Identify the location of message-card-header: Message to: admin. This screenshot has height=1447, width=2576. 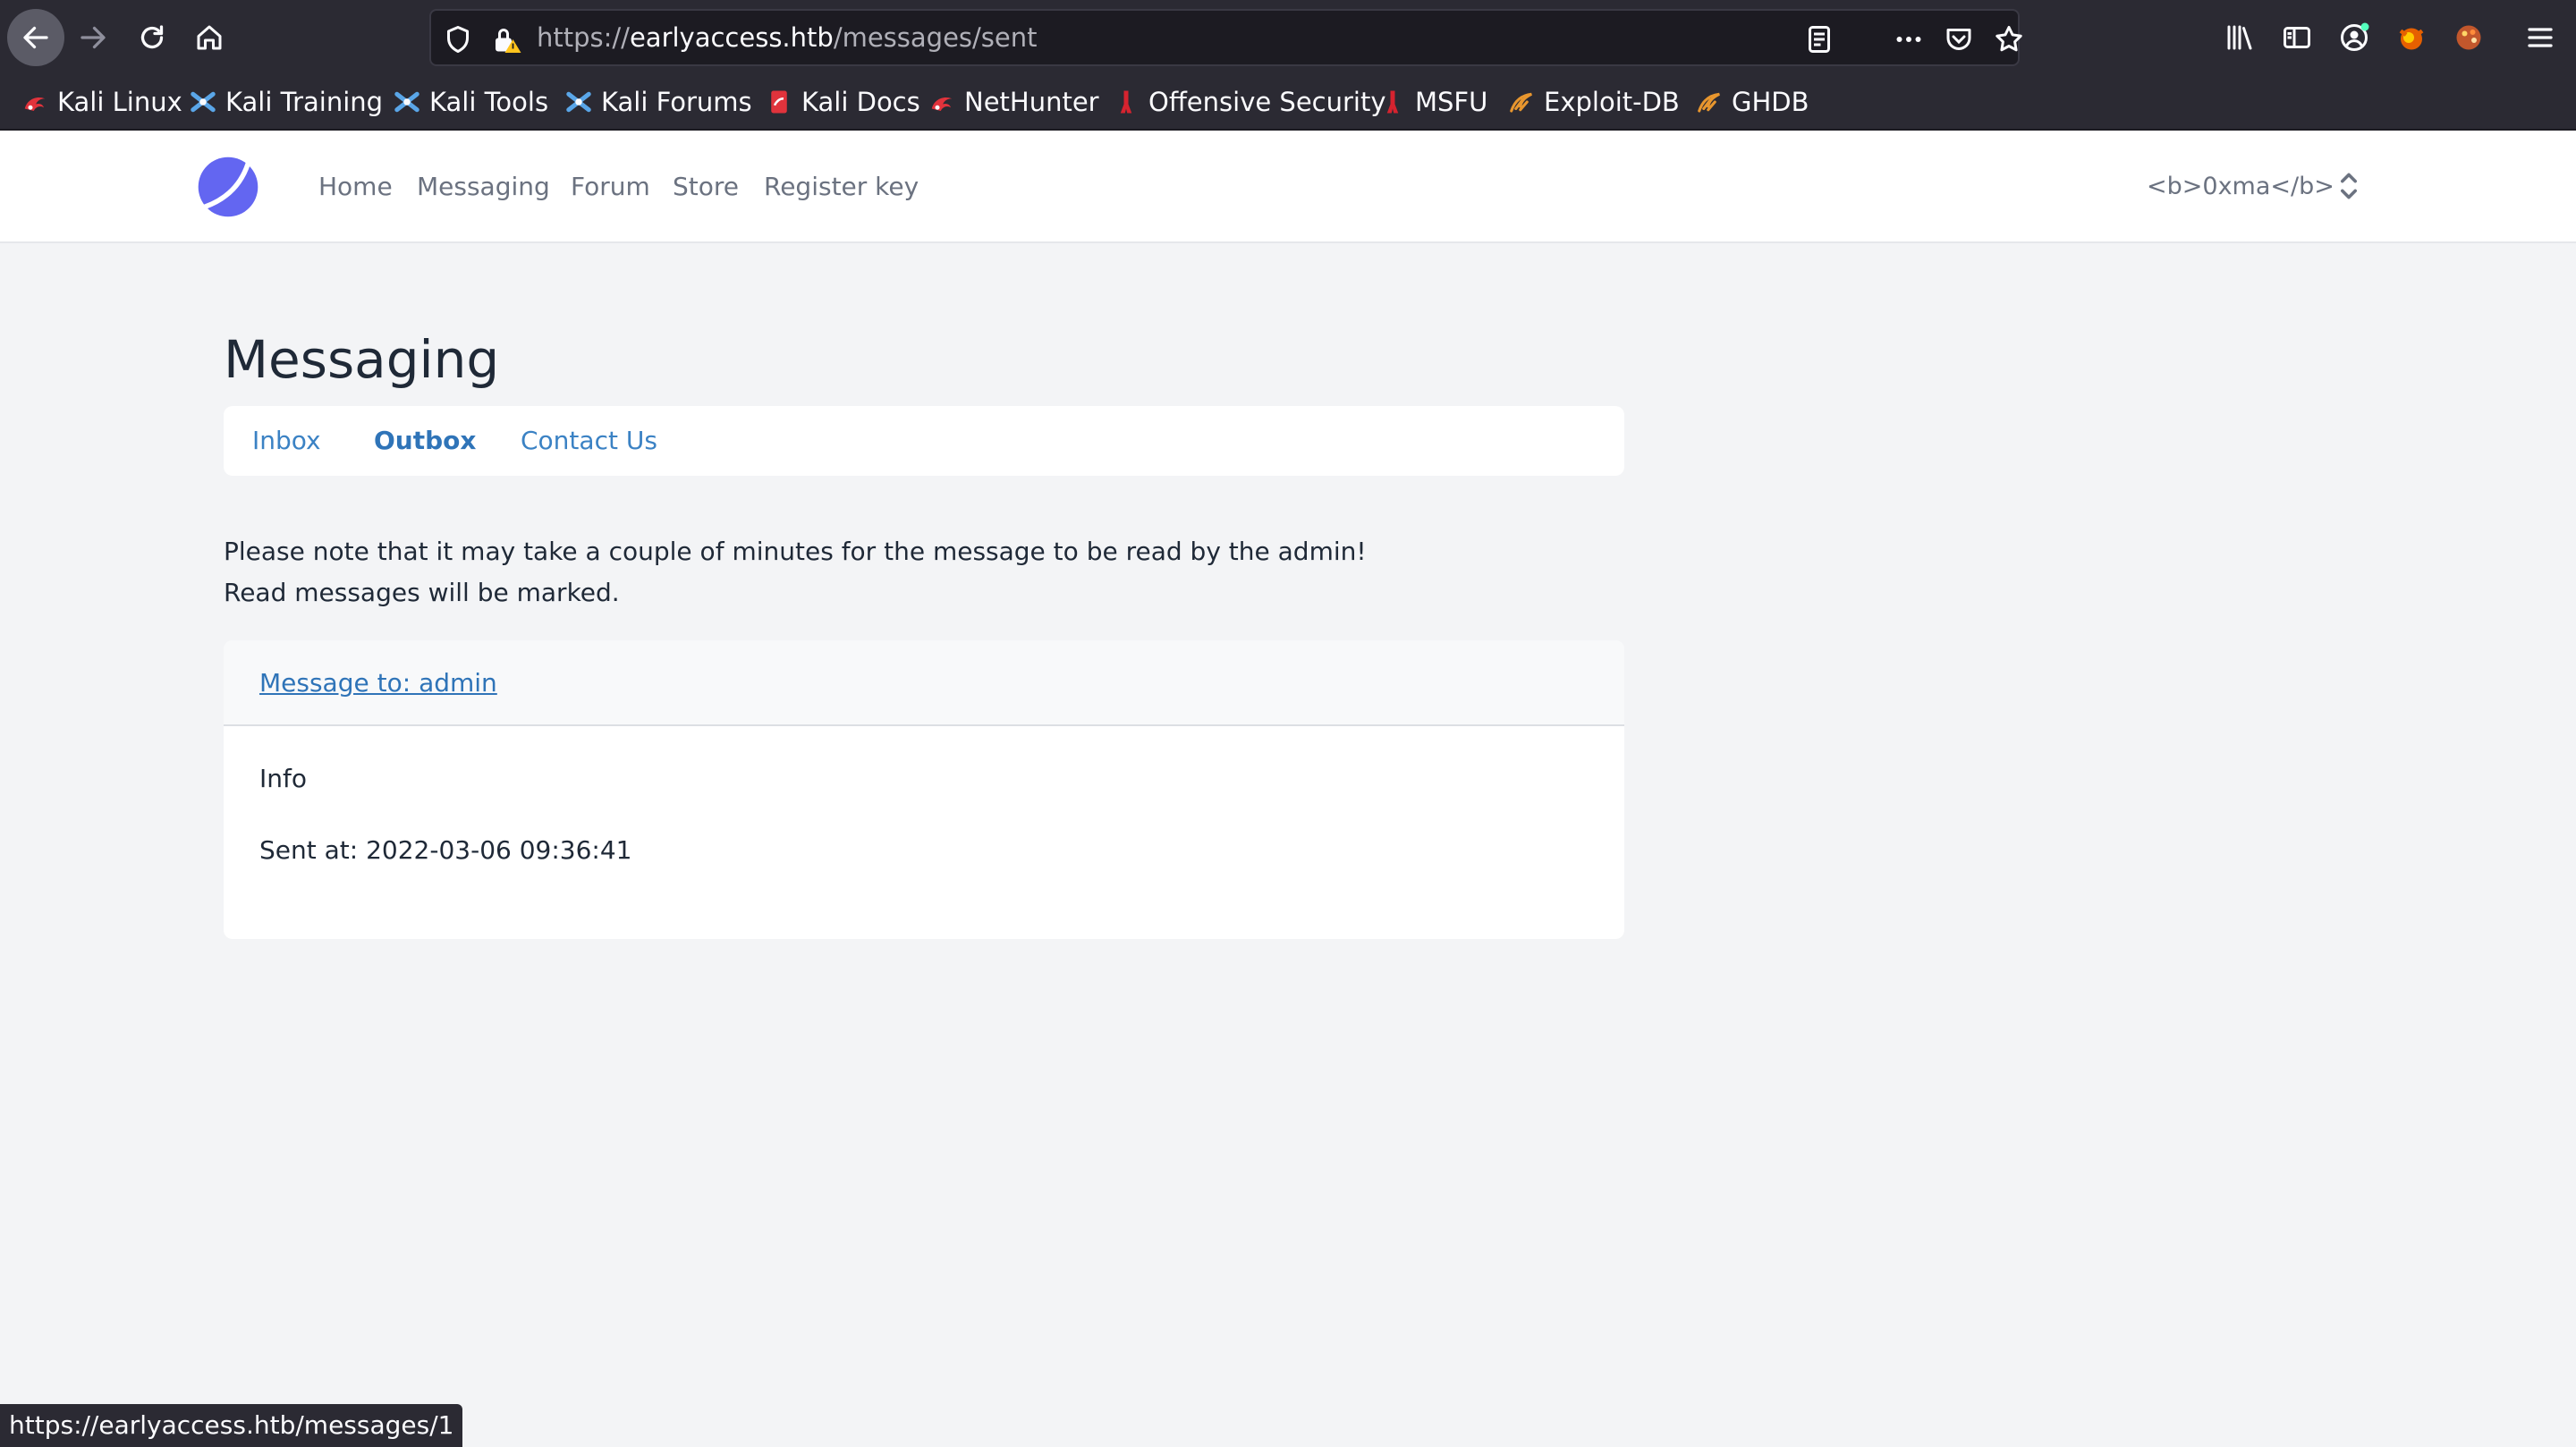
(924, 683).